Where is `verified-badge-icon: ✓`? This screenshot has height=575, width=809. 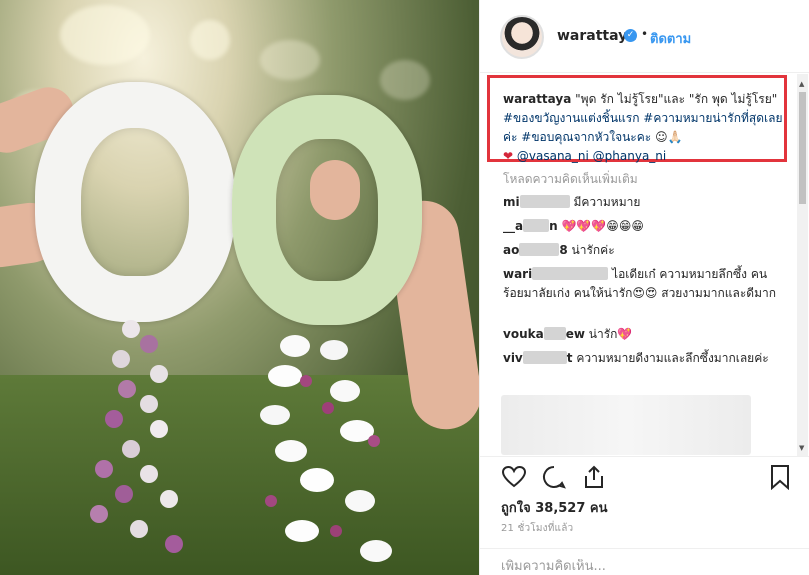 verified-badge-icon: ✓ is located at coordinates (630, 35).